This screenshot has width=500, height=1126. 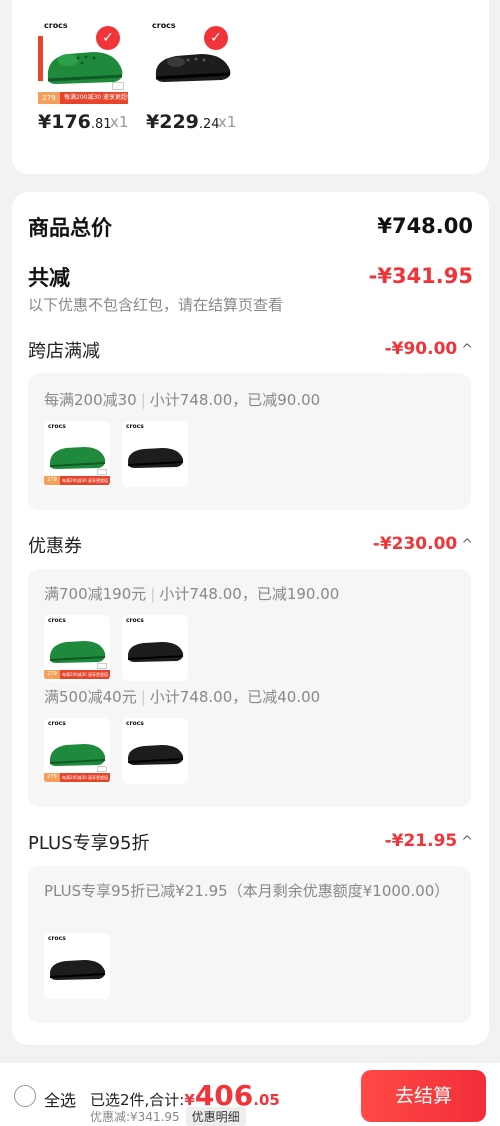 I want to click on coupon-1-desc: 满700减190元 | 小计748.00，已减190.00, so click(x=192, y=594).